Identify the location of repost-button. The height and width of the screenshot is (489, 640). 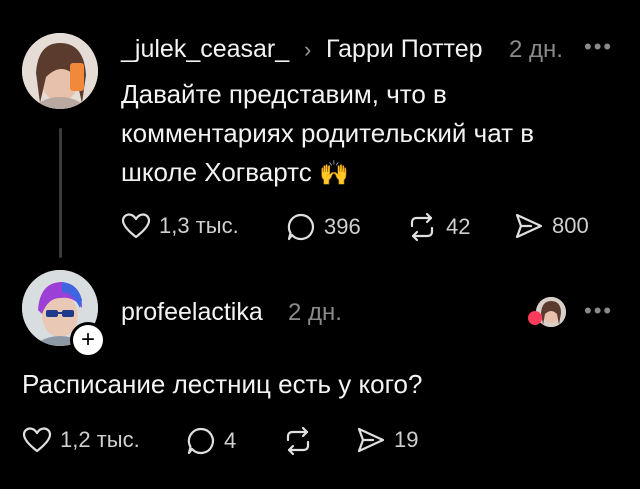
(298, 441).